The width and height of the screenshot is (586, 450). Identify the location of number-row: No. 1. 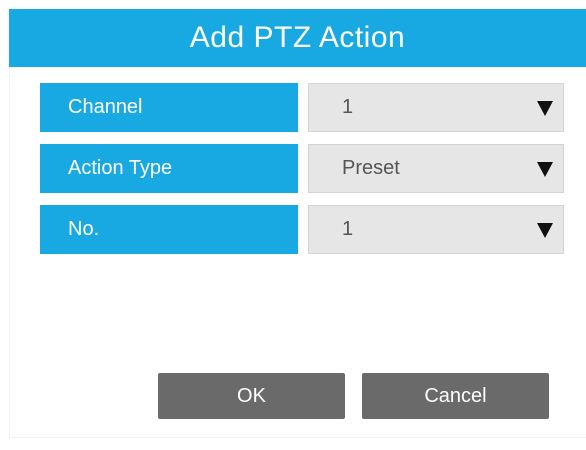
(302, 229).